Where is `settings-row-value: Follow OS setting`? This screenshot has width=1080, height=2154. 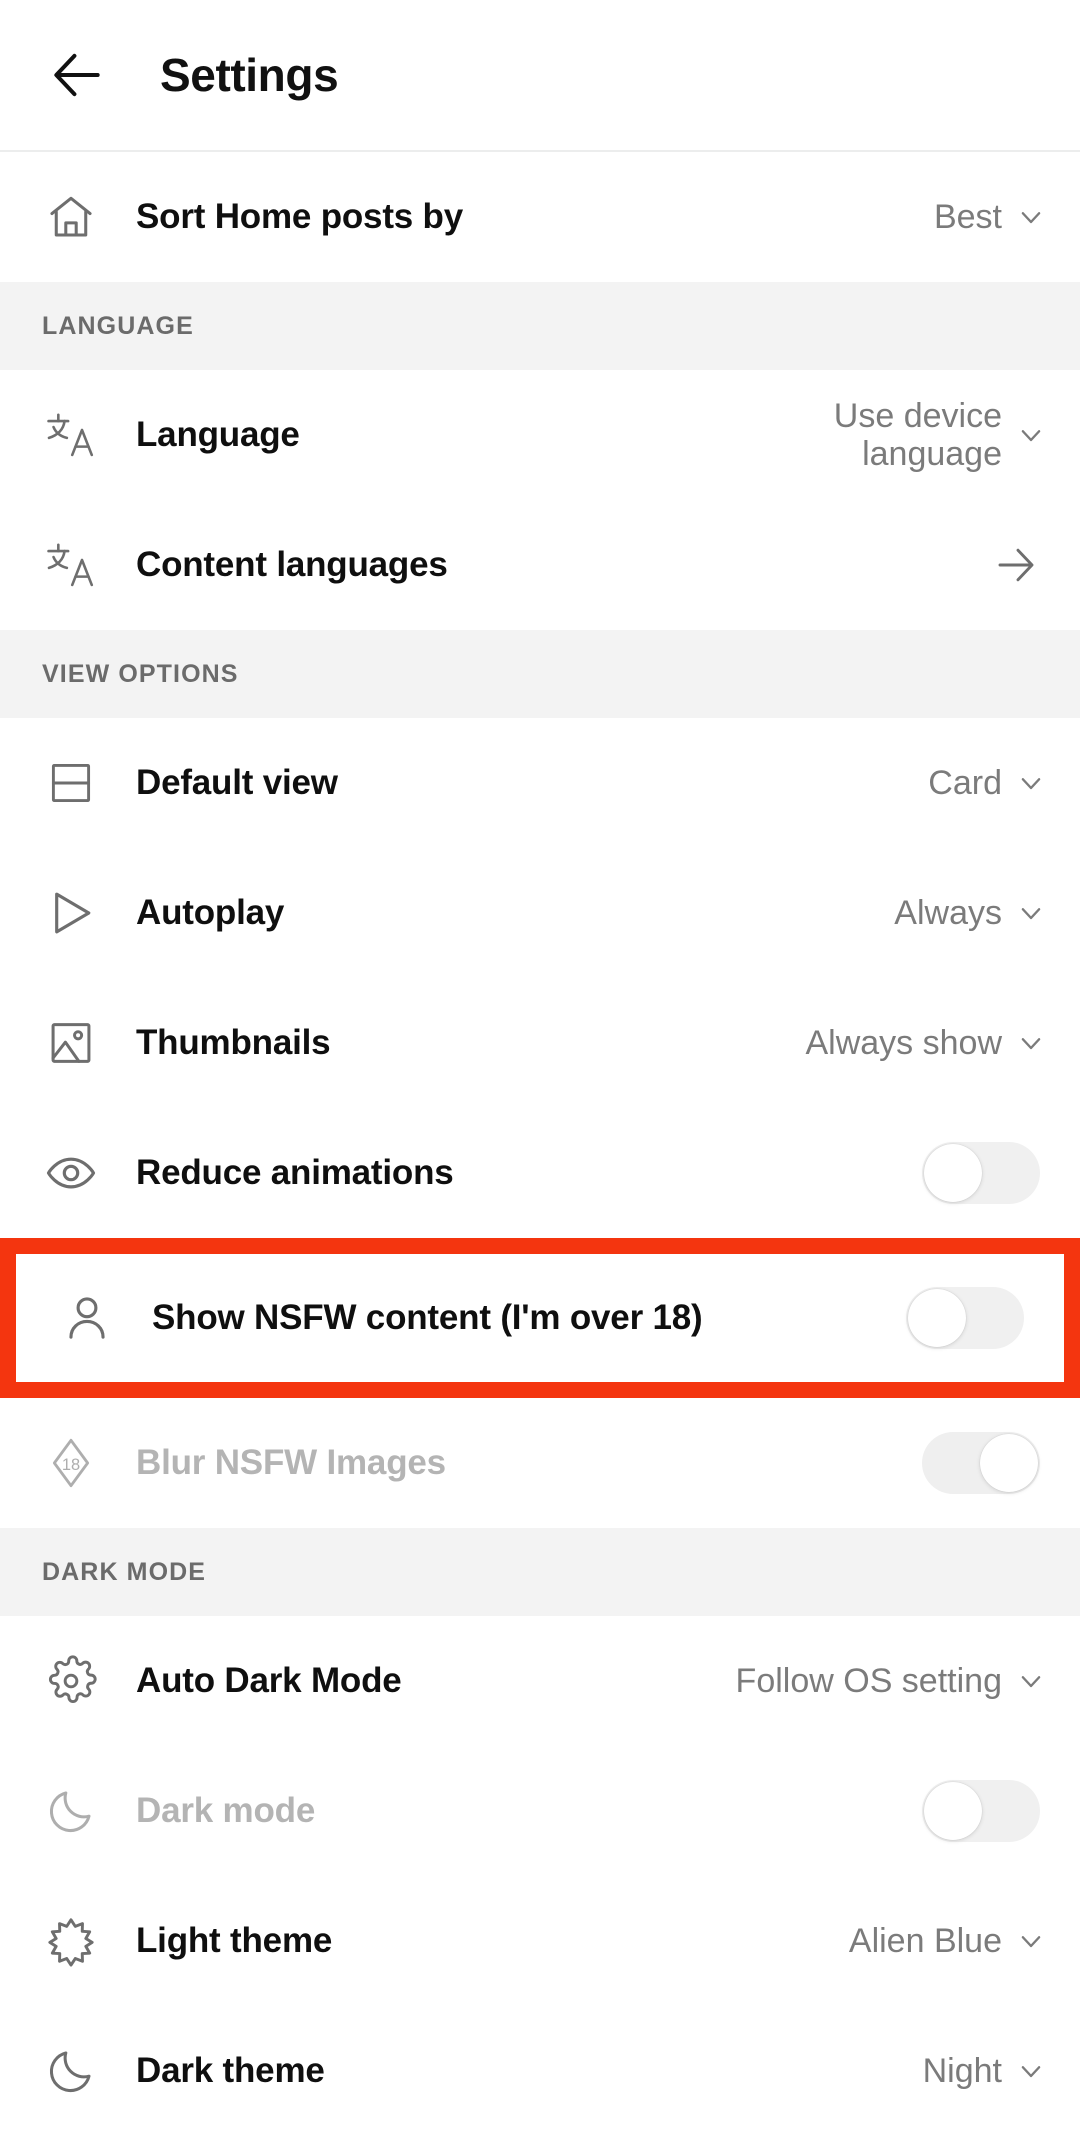
settings-row-value: Follow OS setting is located at coordinates (868, 1680).